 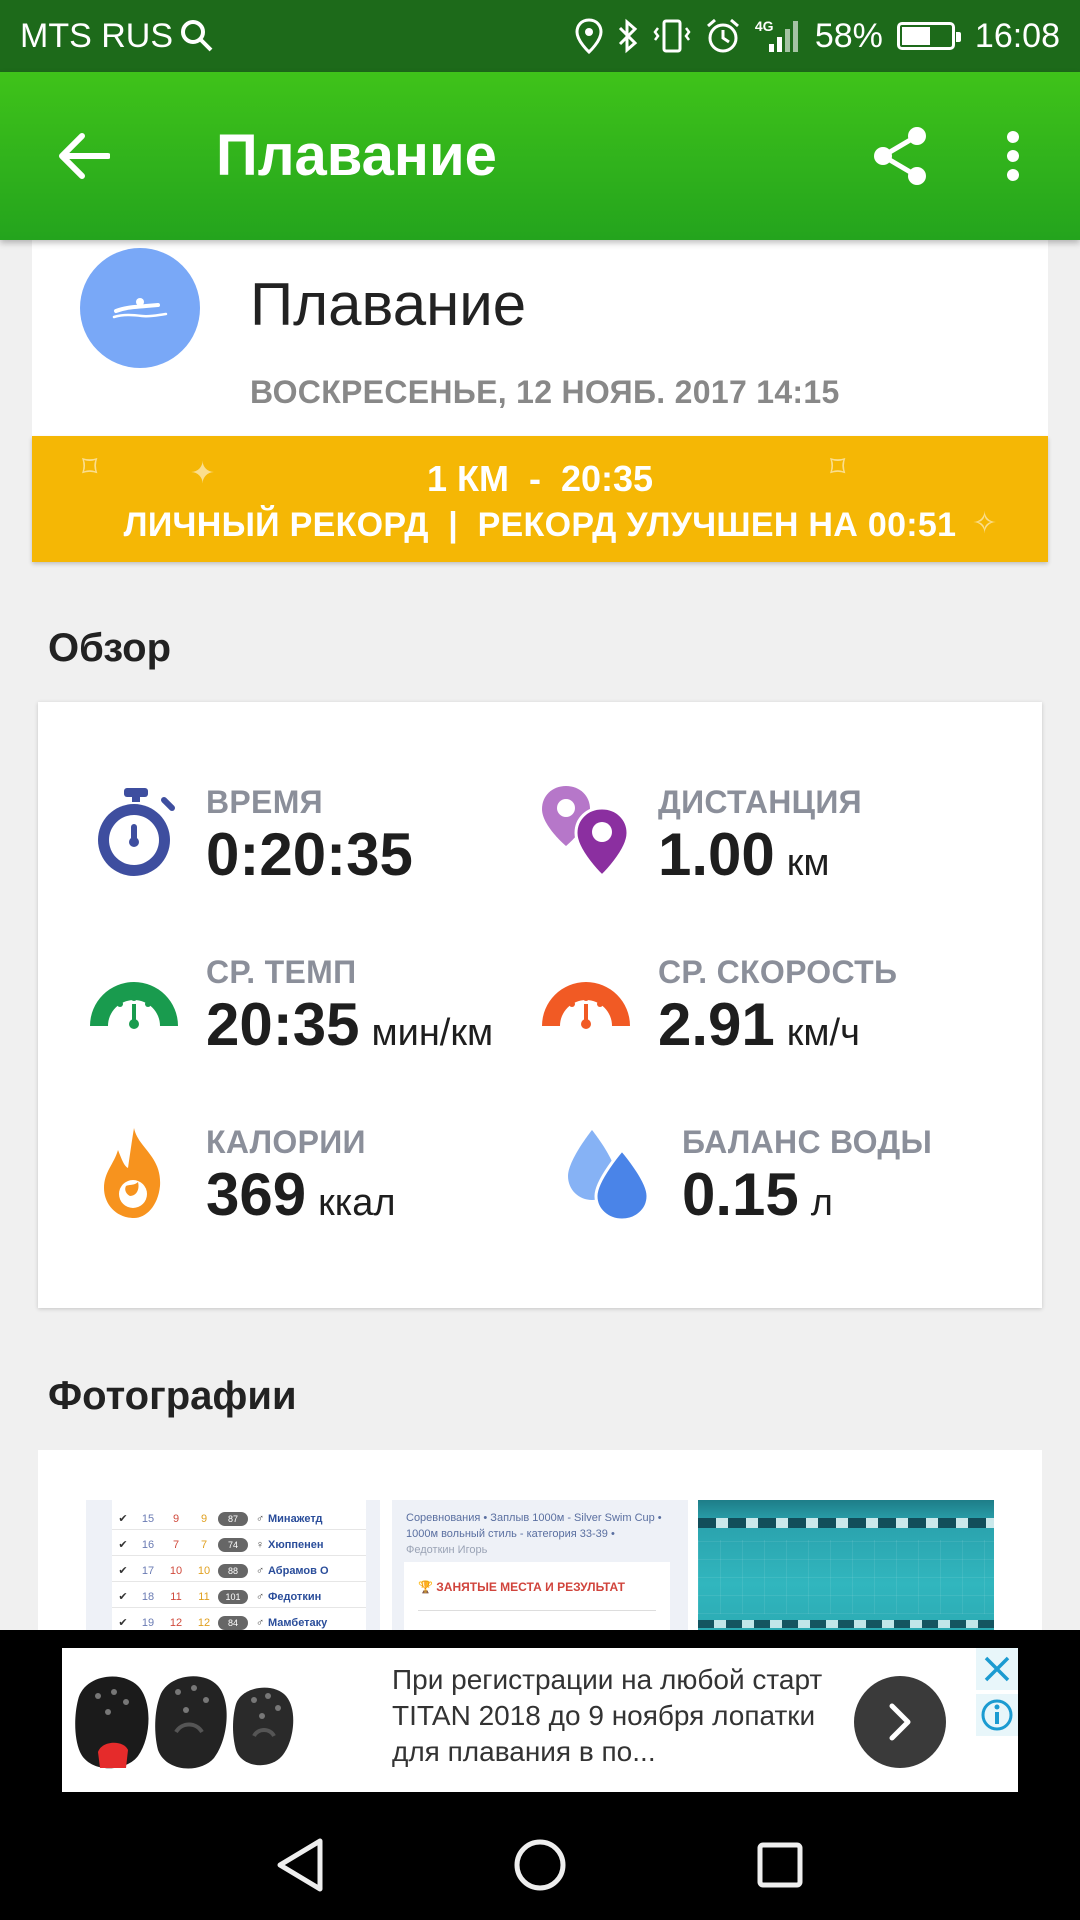 What do you see at coordinates (96, 35) in the screenshot?
I see `carrier-name: MTS RUS` at bounding box center [96, 35].